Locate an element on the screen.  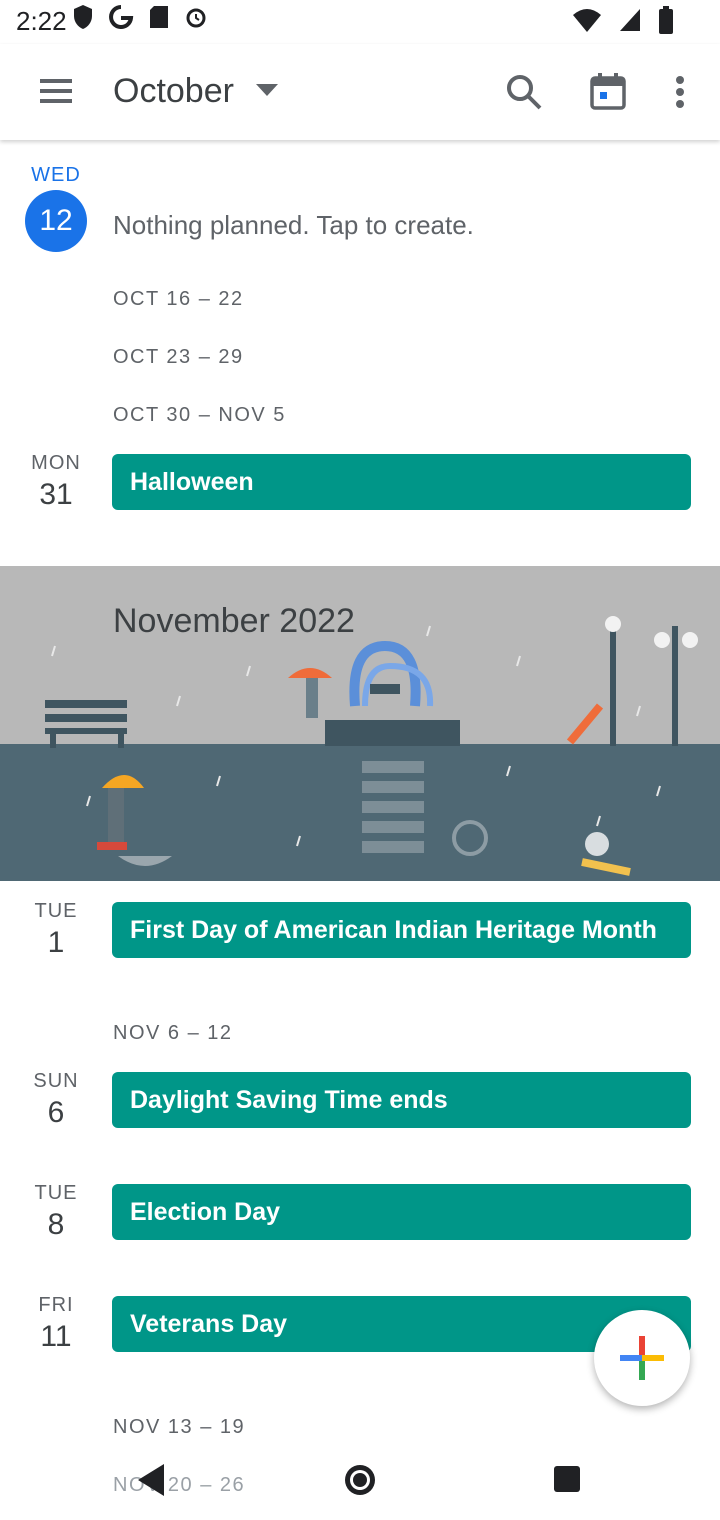
plus-icon is located at coordinates (642, 1358).